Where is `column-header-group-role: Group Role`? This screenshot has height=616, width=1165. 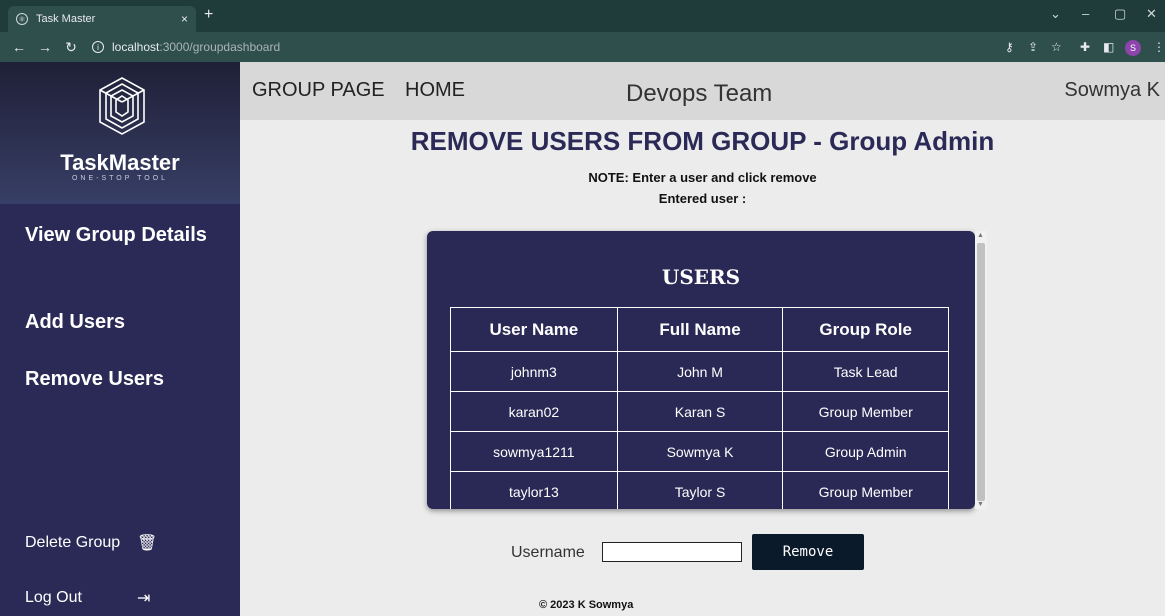 column-header-group-role: Group Role is located at coordinates (865, 329).